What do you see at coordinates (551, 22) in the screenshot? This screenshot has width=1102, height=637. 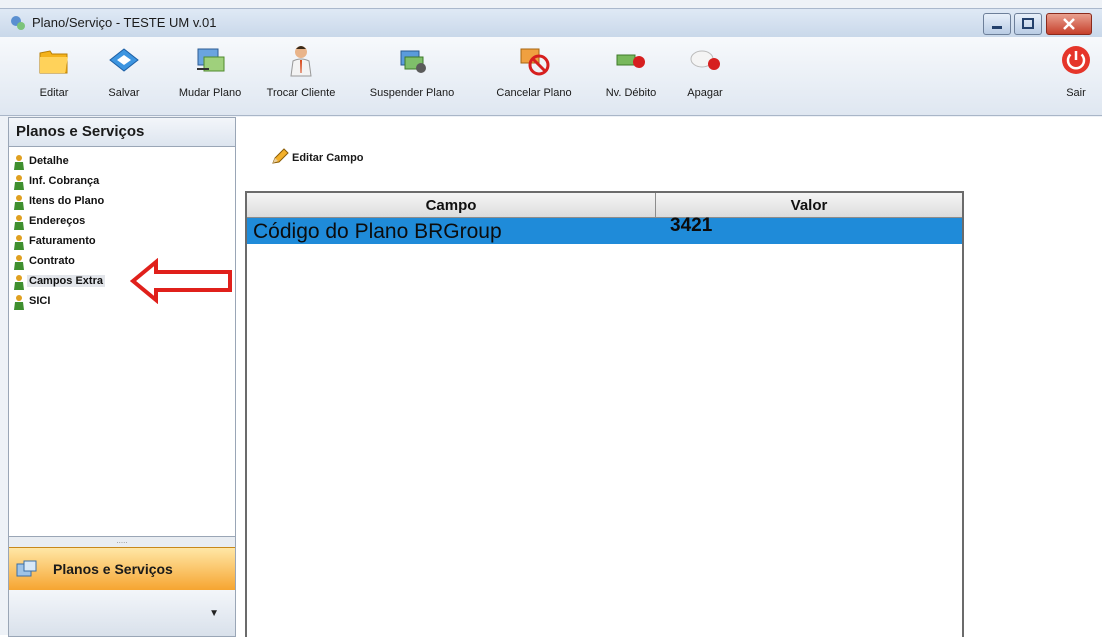 I see `title-bar: Plano/Serviço - TESTE UM v.01` at bounding box center [551, 22].